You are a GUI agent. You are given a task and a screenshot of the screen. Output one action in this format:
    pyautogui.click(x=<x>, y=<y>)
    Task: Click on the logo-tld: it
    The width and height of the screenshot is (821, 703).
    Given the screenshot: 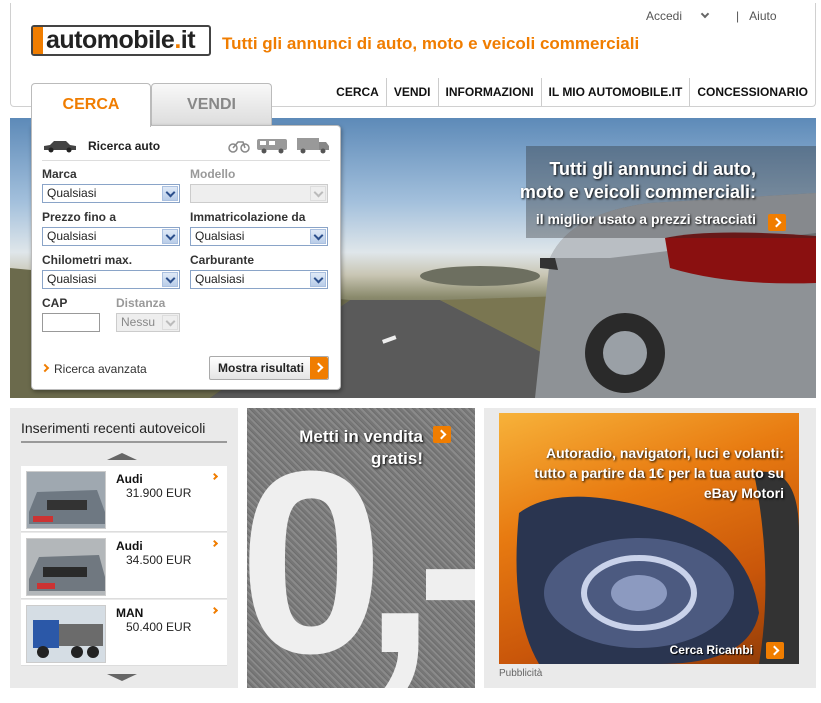 What is the action you would take?
    pyautogui.click(x=188, y=40)
    